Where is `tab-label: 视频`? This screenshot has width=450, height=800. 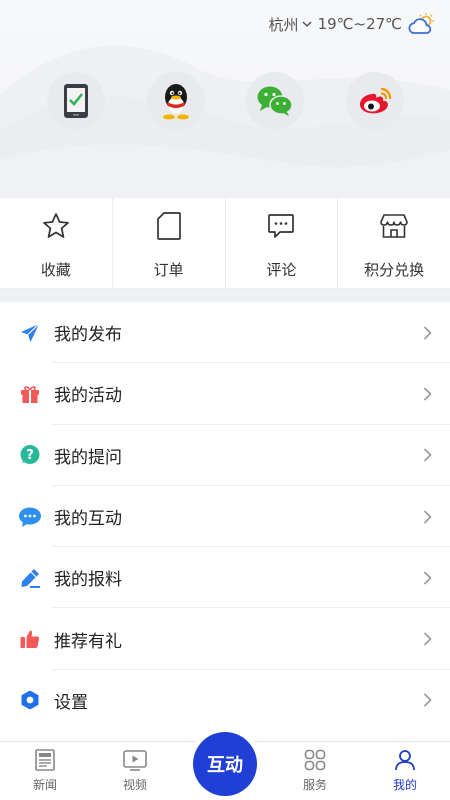 tab-label: 视频 is located at coordinates (134, 785).